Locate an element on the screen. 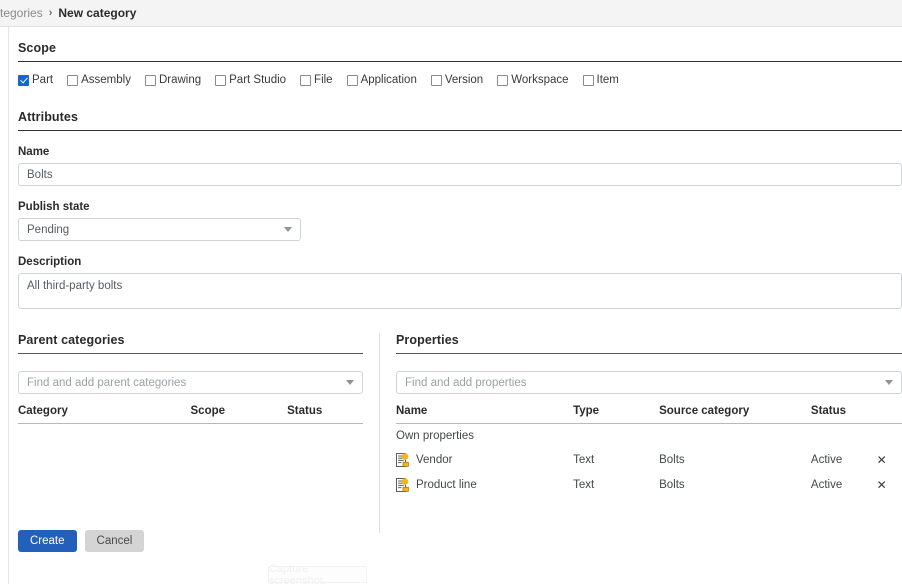 The height and width of the screenshot is (587, 902). scope-checkbox-part: Part is located at coordinates (35, 80).